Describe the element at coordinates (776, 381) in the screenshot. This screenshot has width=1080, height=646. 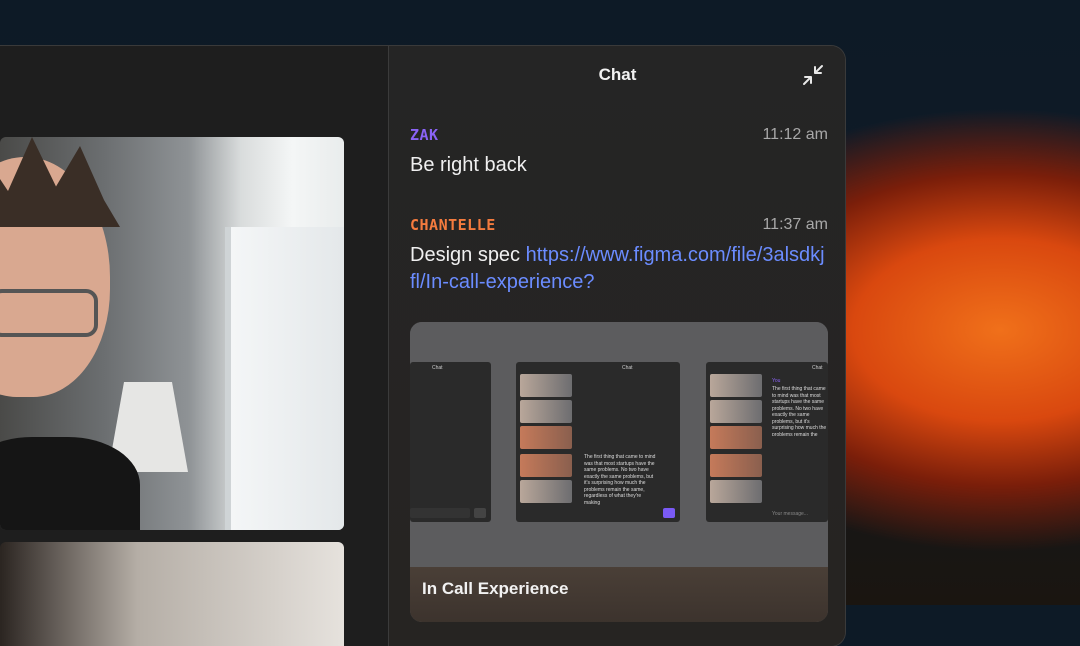
I see `preview-you-label: You` at that location.